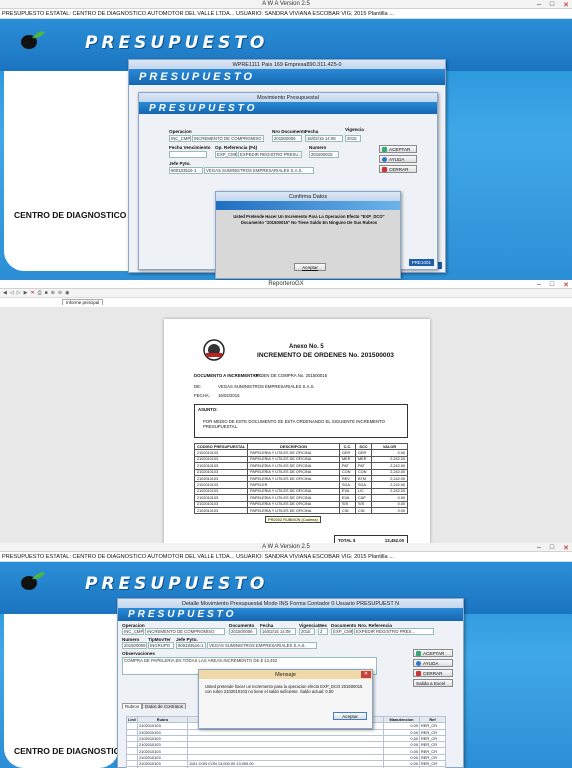 This screenshot has height=768, width=572. Describe the element at coordinates (133, 631) in the screenshot. I see `op-code-field: INC_CMP` at that location.